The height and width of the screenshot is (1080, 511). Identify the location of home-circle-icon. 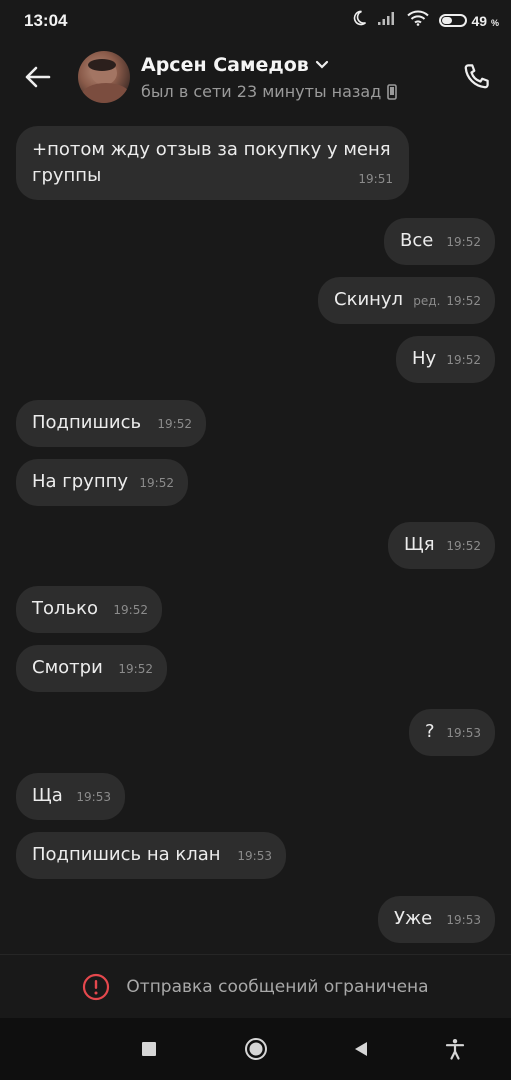
(256, 1049).